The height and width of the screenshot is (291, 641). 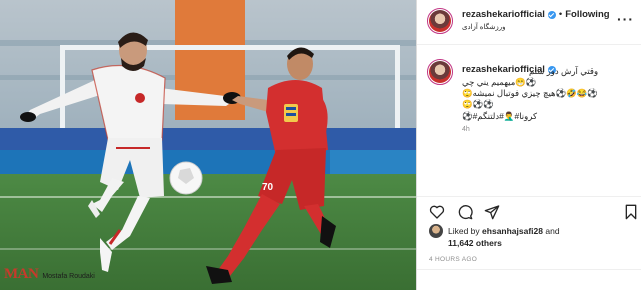 I want to click on post-timestamp: 4 HOURS AGO, so click(x=453, y=259).